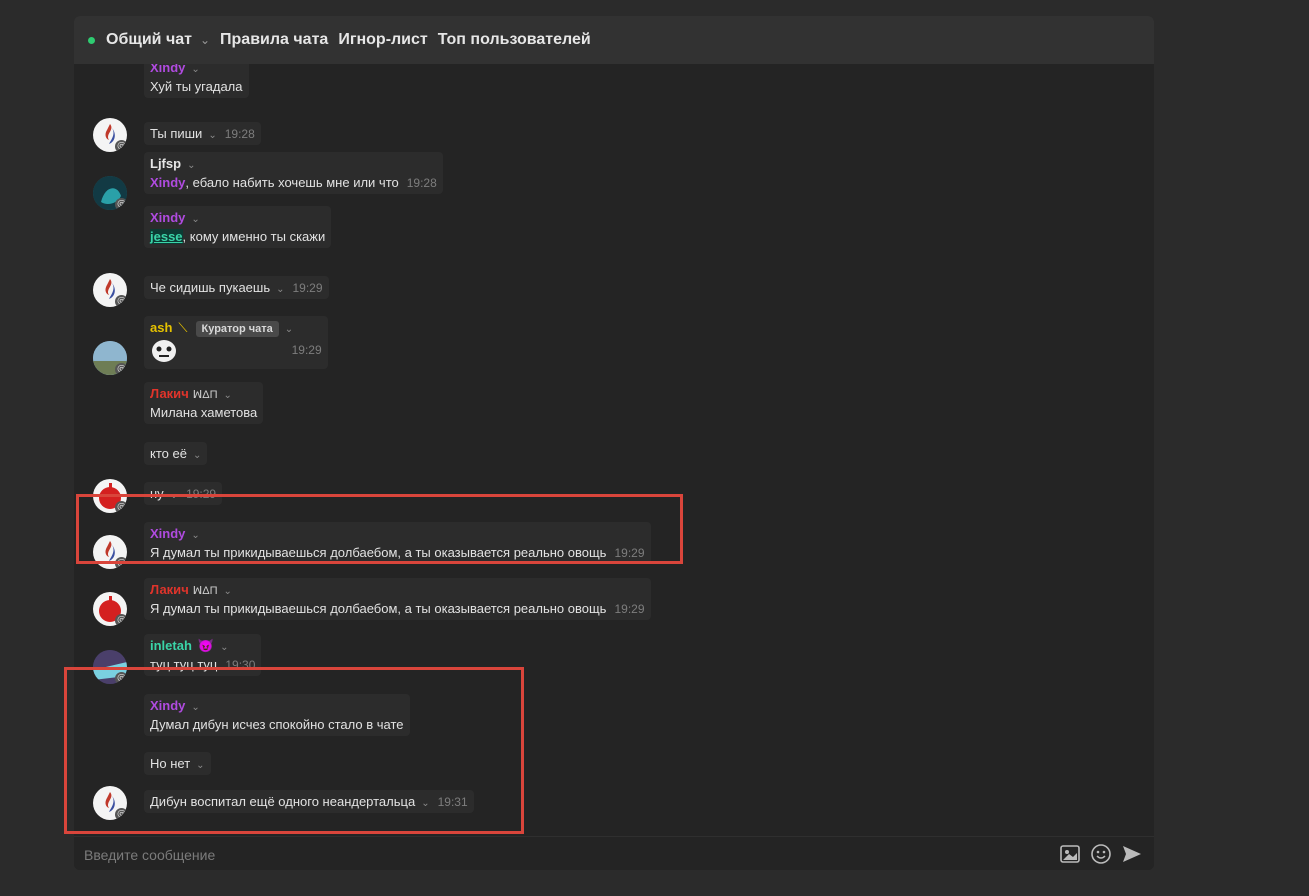  I want to click on message: Xindy ⌄ Хуй ты угадала, so click(196, 81).